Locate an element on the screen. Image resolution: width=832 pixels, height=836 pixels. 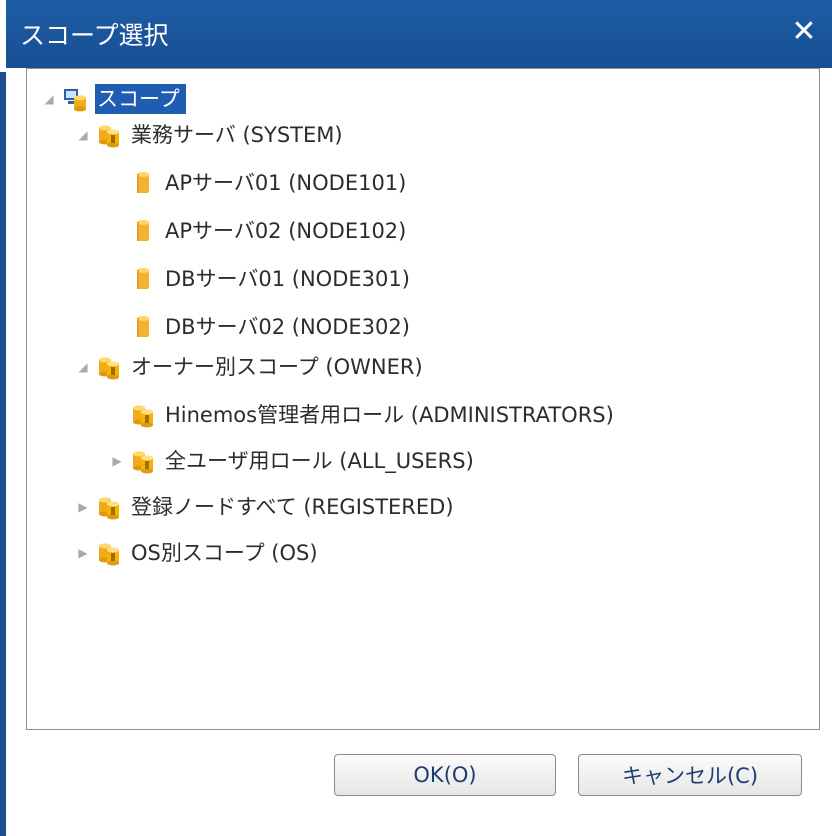
tree-item-label: DBサーバ02 (NODE302) is located at coordinates (287, 327).